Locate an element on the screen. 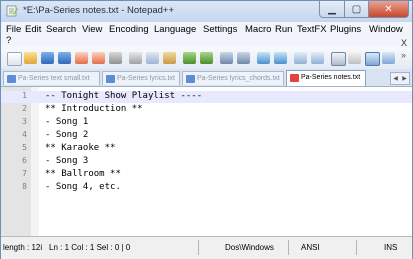  close-icon is located at coordinates (81, 58).